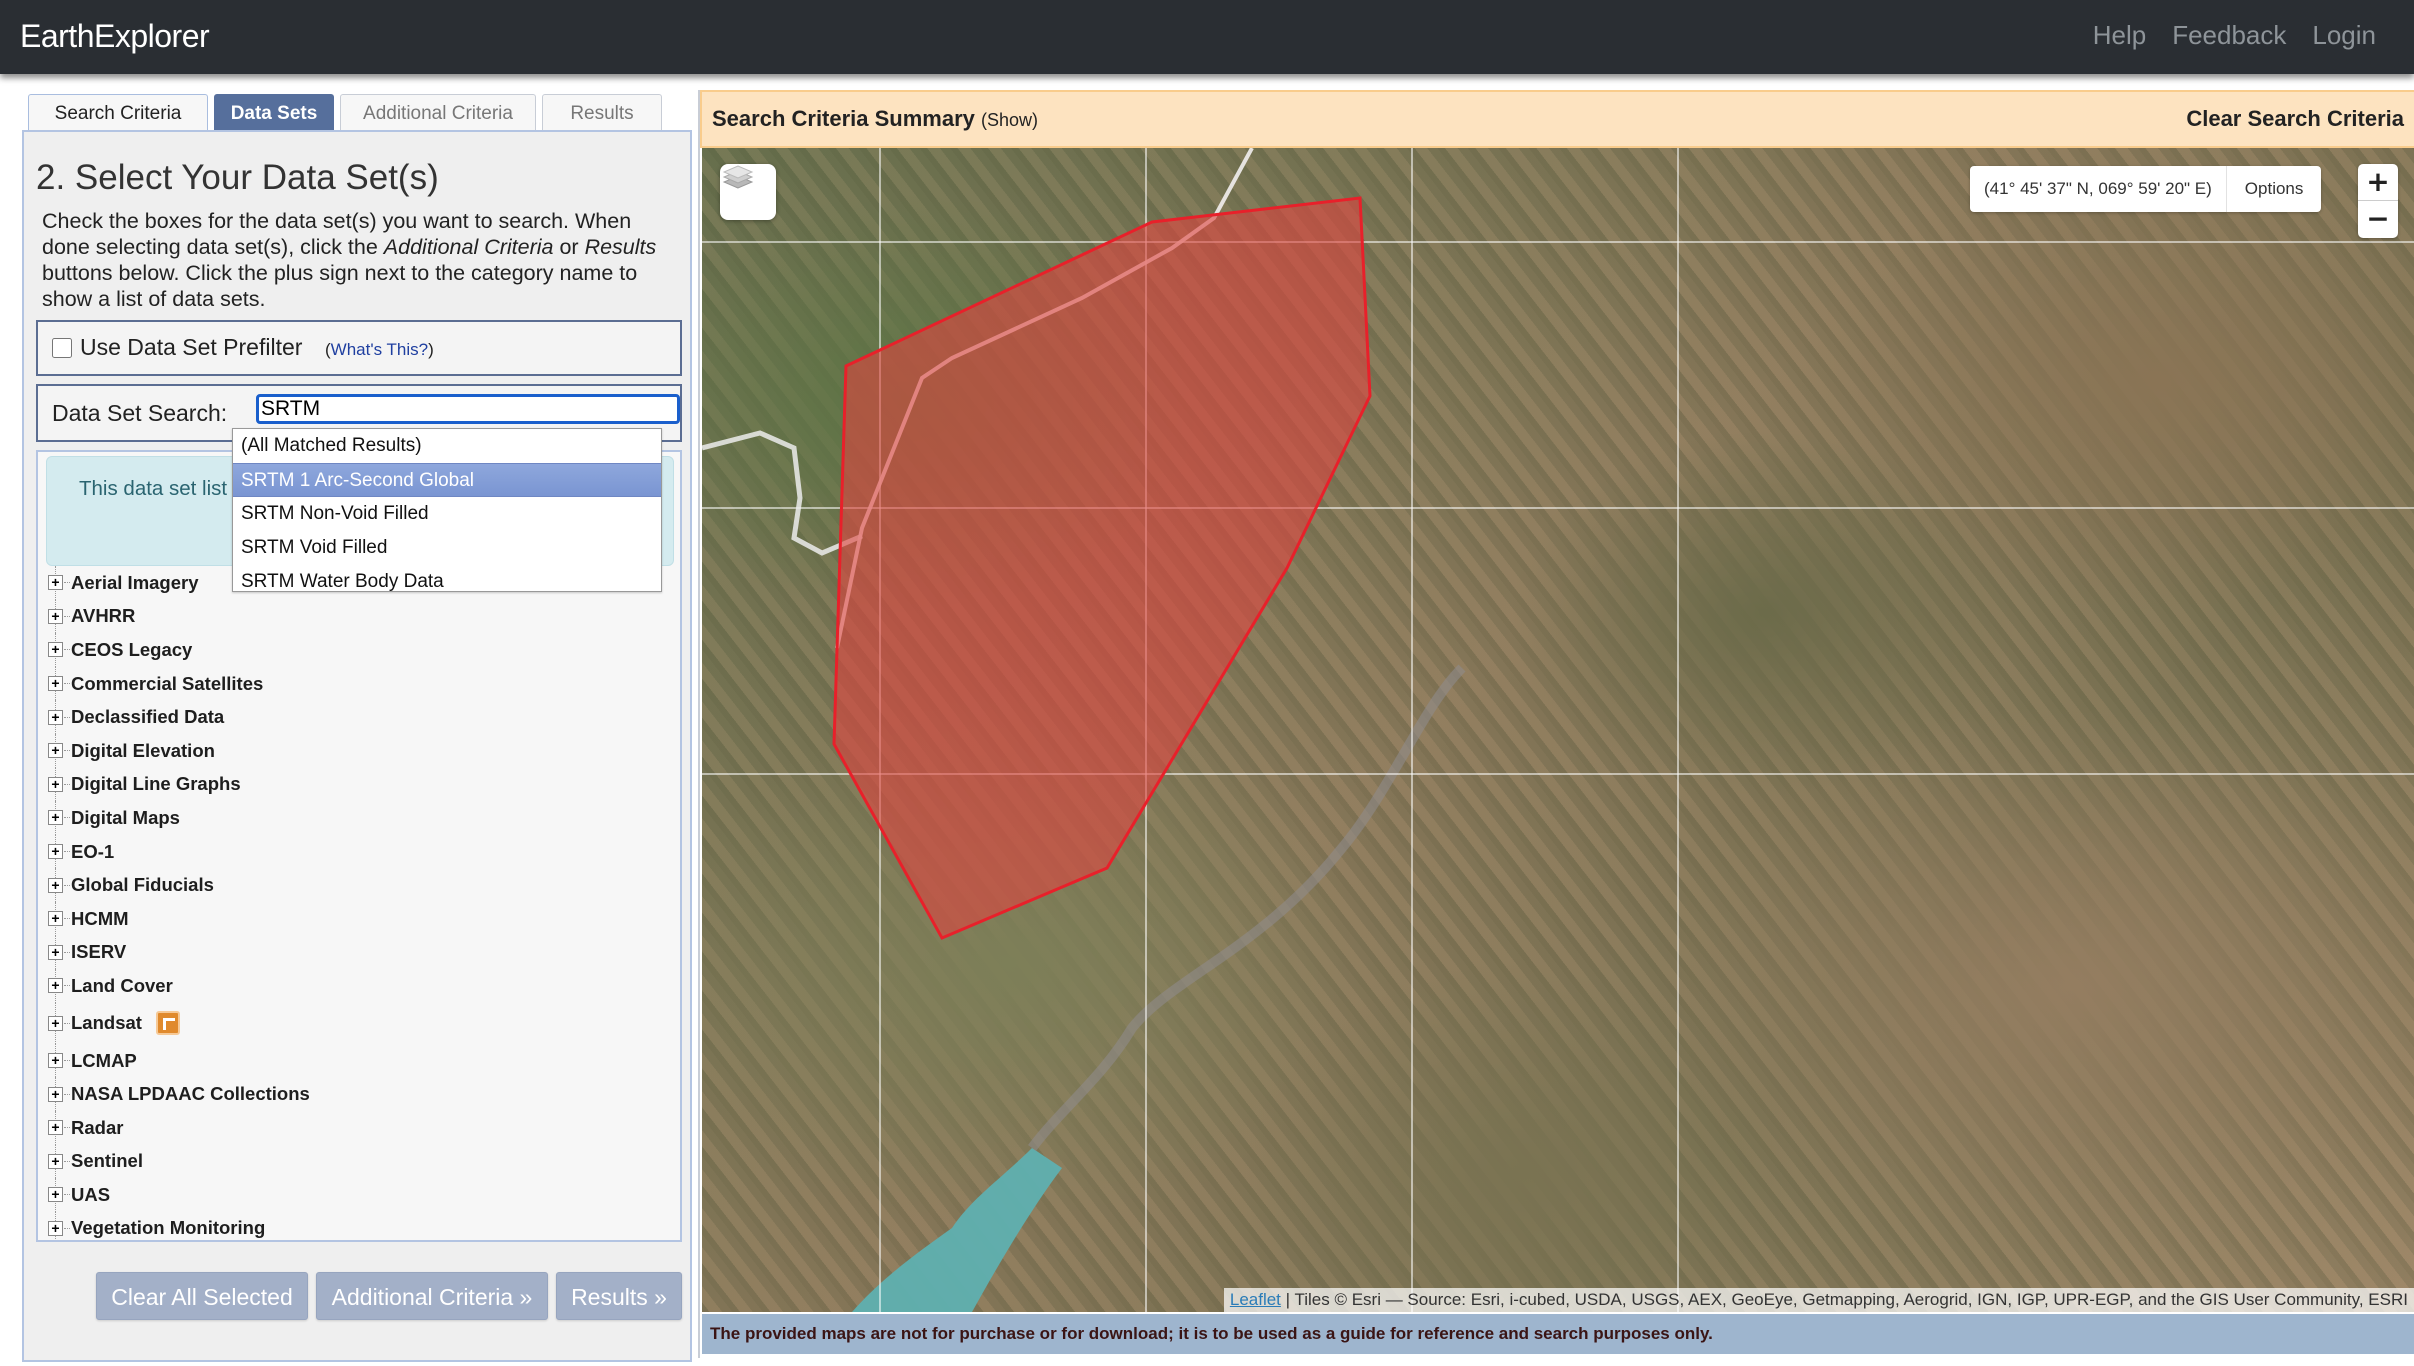  What do you see at coordinates (2378, 219) in the screenshot?
I see `zoom-out-button: −` at bounding box center [2378, 219].